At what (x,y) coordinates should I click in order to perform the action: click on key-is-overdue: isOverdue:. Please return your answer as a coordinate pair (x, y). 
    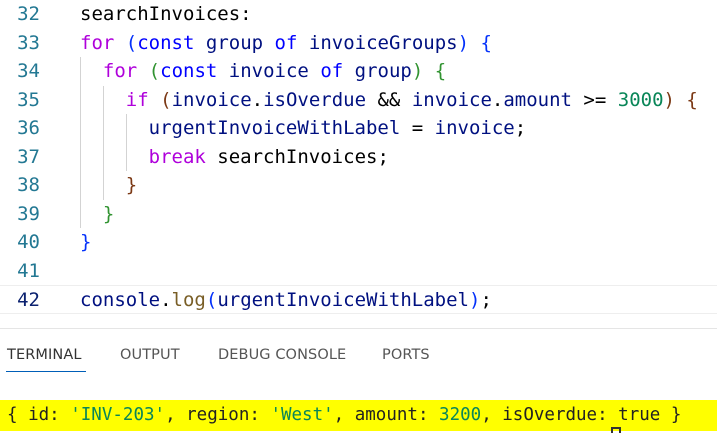
    Looking at the image, I should click on (560, 415).